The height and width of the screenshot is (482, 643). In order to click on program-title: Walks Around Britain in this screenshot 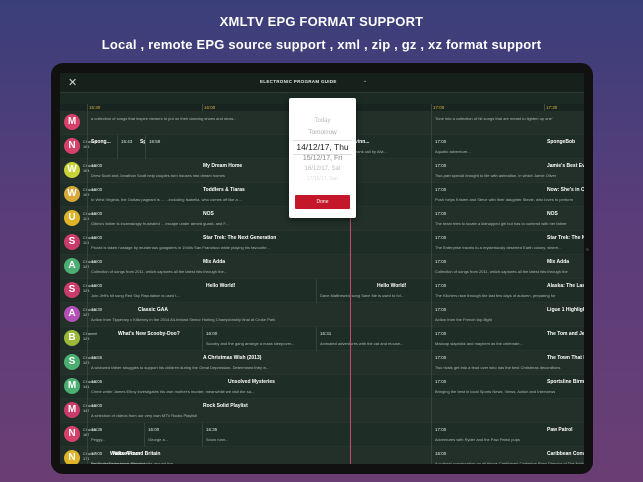, I will do `click(135, 454)`.